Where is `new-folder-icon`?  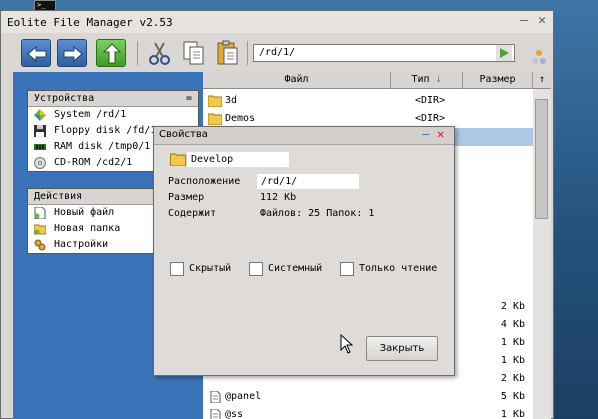
new-folder-icon is located at coordinates (40, 229).